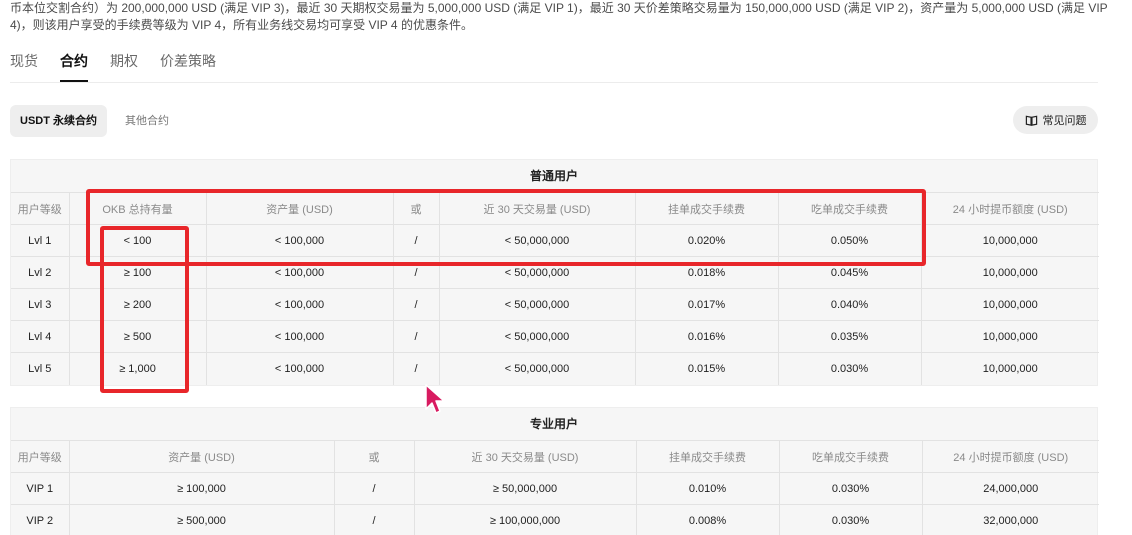 The height and width of the screenshot is (535, 1132). I want to click on table-cell: 0.018%, so click(706, 272).